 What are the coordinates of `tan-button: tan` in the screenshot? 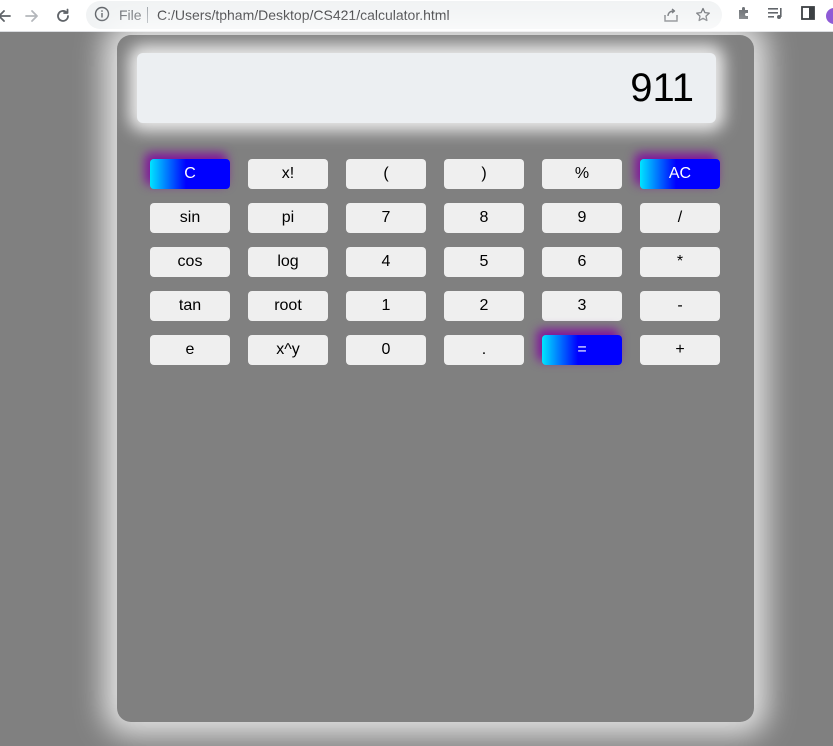 It's located at (190, 306).